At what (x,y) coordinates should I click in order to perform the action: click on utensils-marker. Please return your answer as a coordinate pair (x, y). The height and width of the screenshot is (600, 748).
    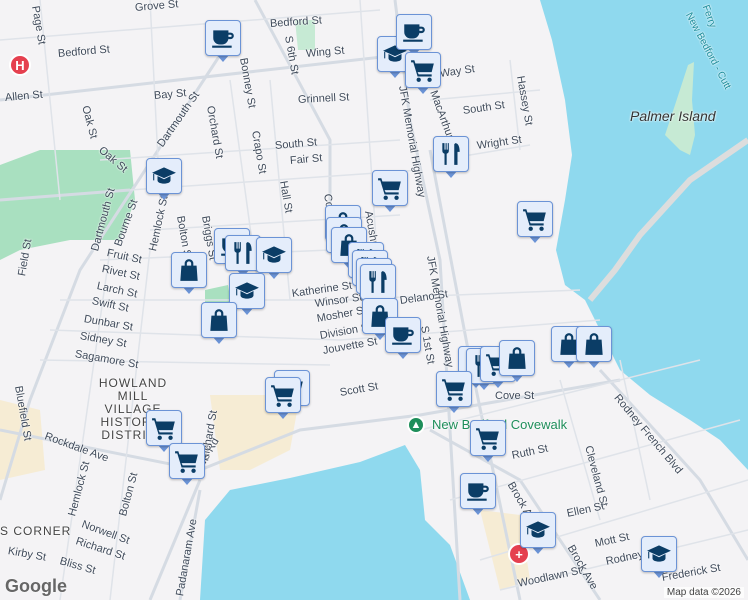
    Looking at the image, I should click on (451, 158).